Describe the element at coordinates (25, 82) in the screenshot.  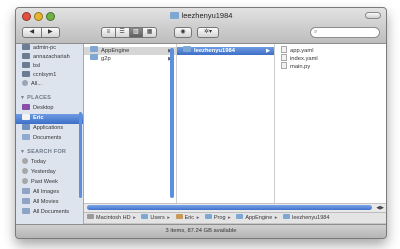
I see `network-icon` at that location.